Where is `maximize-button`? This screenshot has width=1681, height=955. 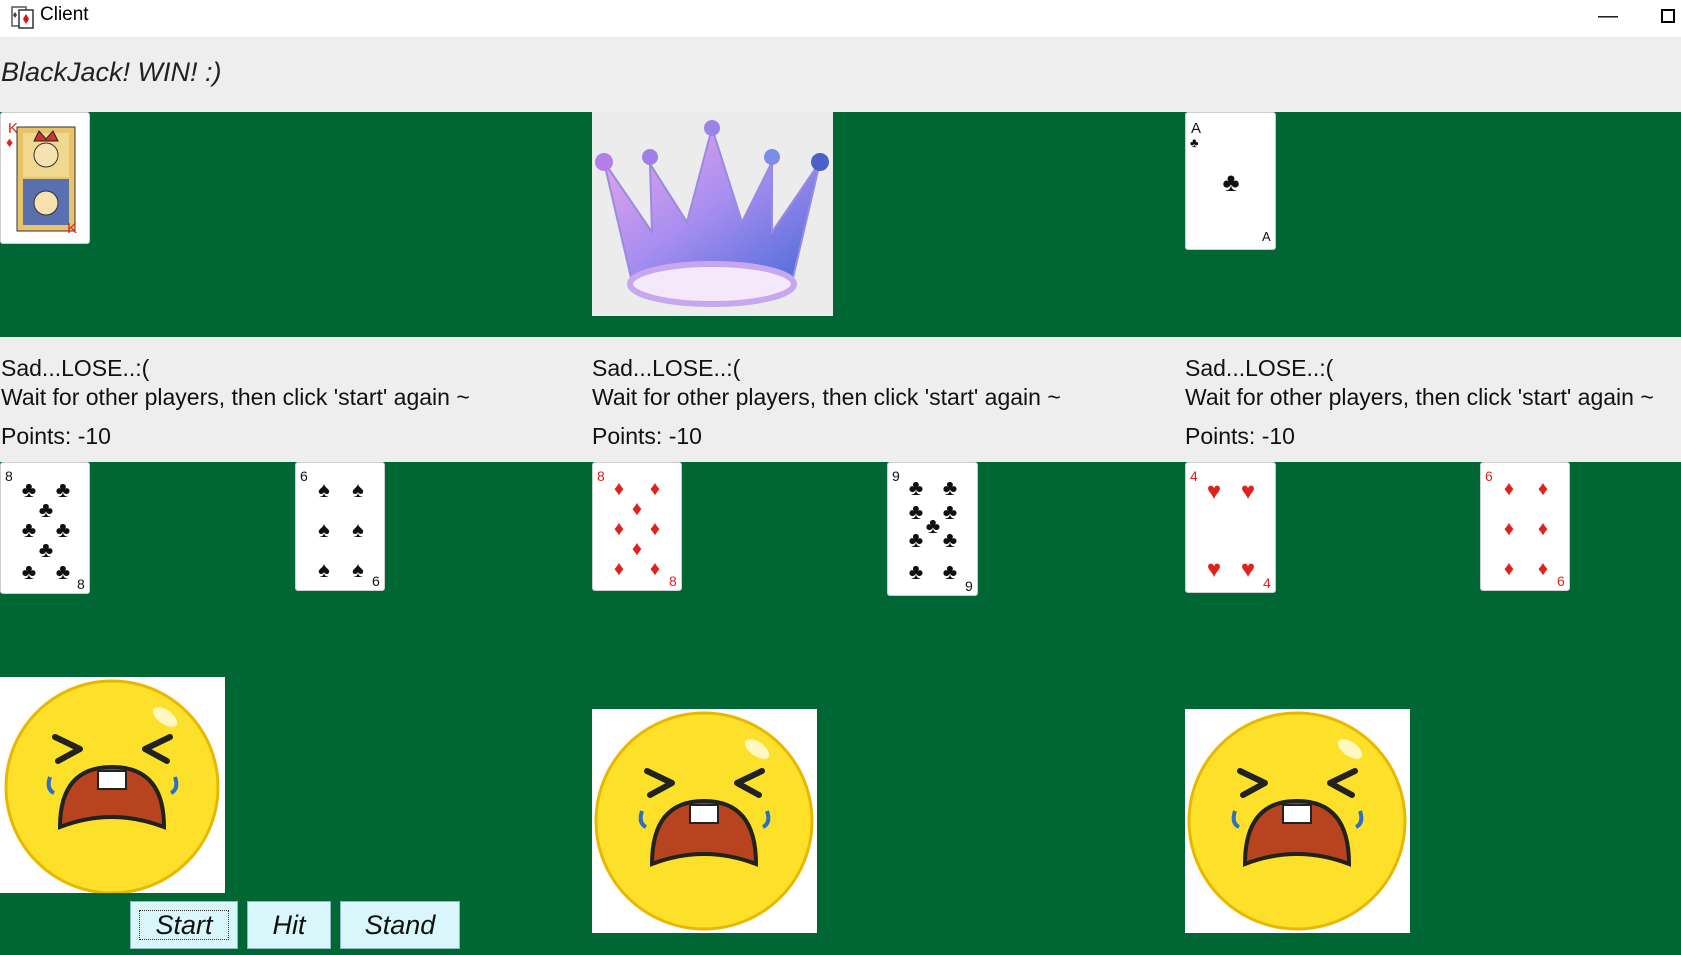
maximize-button is located at coordinates (1668, 16).